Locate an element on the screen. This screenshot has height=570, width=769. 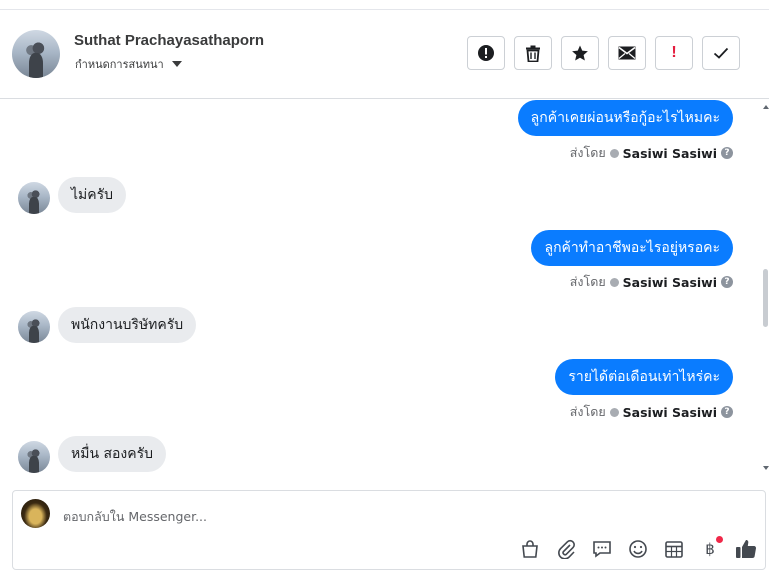
contact-name: Suthat Prachayasathaporn is located at coordinates (169, 40).